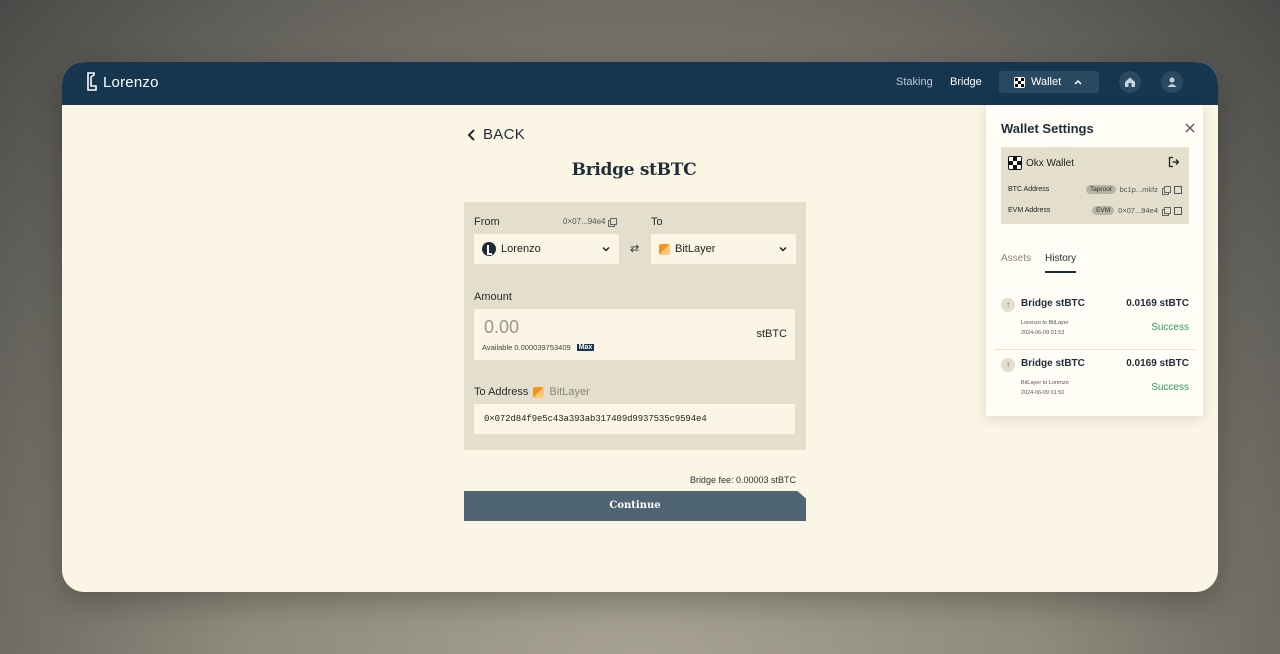 This screenshot has height=654, width=1280. I want to click on to-address-label: To Address BitLayer, so click(532, 392).